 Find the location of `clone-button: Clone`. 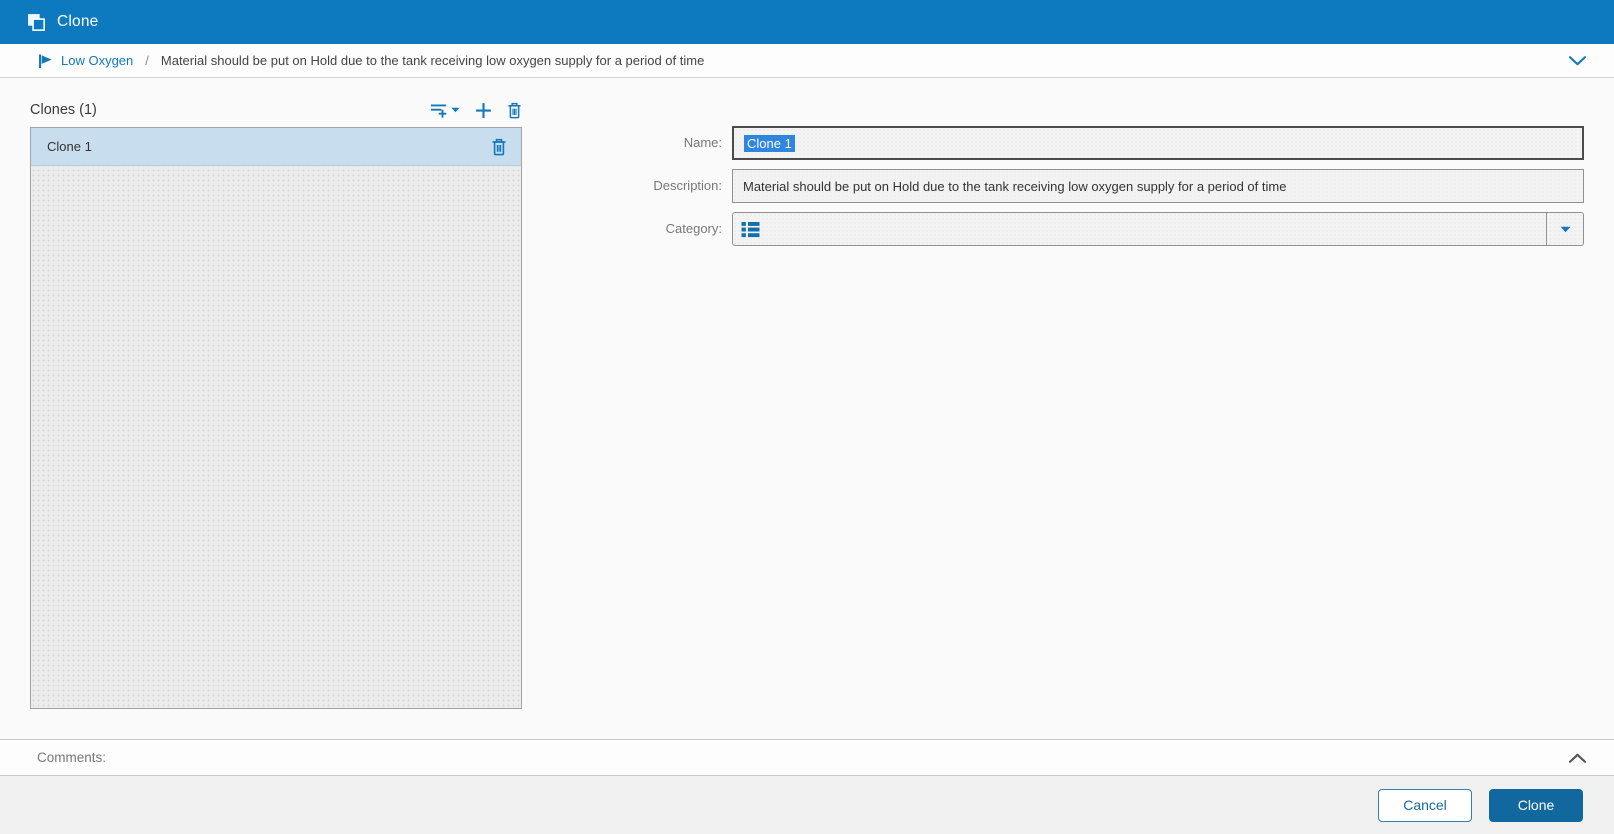

clone-button: Clone is located at coordinates (1536, 805).